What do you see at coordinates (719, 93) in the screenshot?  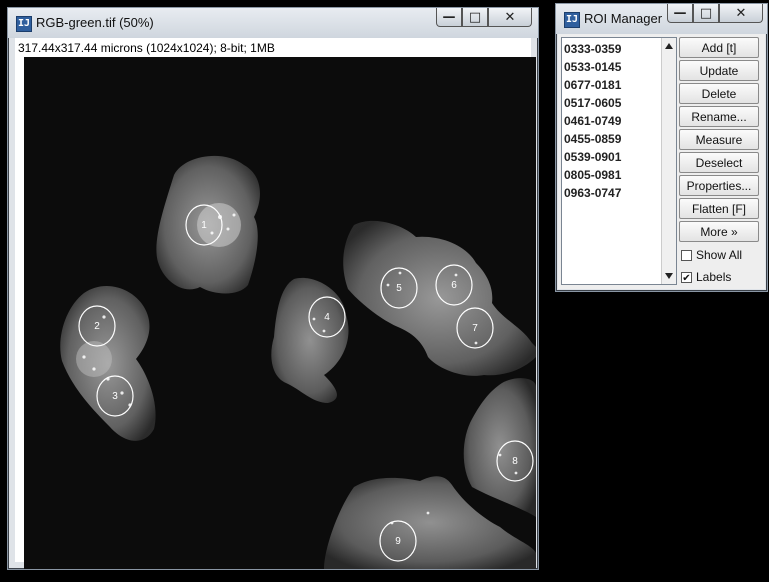 I see `delete-button: Delete` at bounding box center [719, 93].